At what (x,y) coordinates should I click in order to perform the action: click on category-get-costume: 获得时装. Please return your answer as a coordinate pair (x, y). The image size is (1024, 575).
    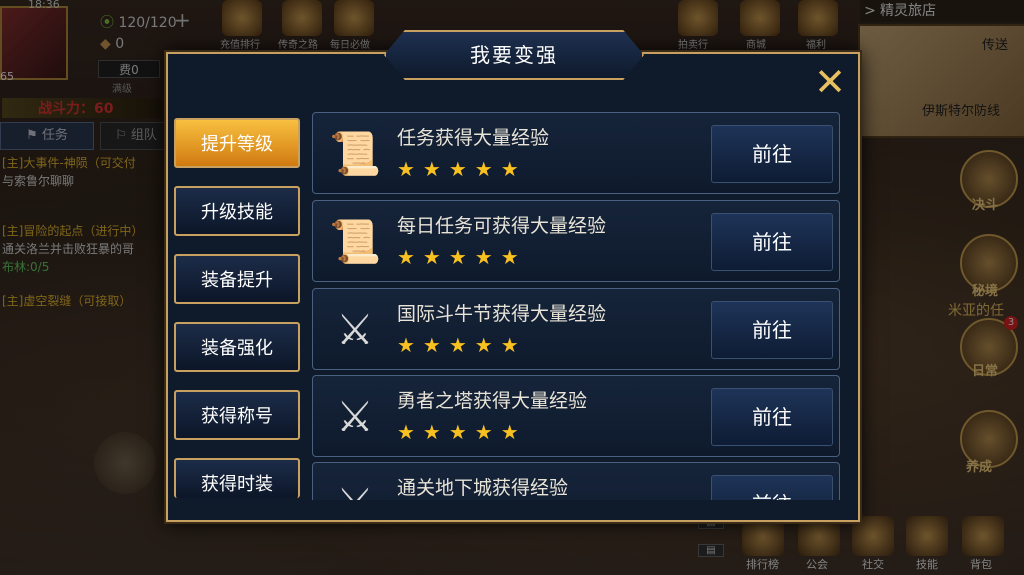
    Looking at the image, I should click on (237, 478).